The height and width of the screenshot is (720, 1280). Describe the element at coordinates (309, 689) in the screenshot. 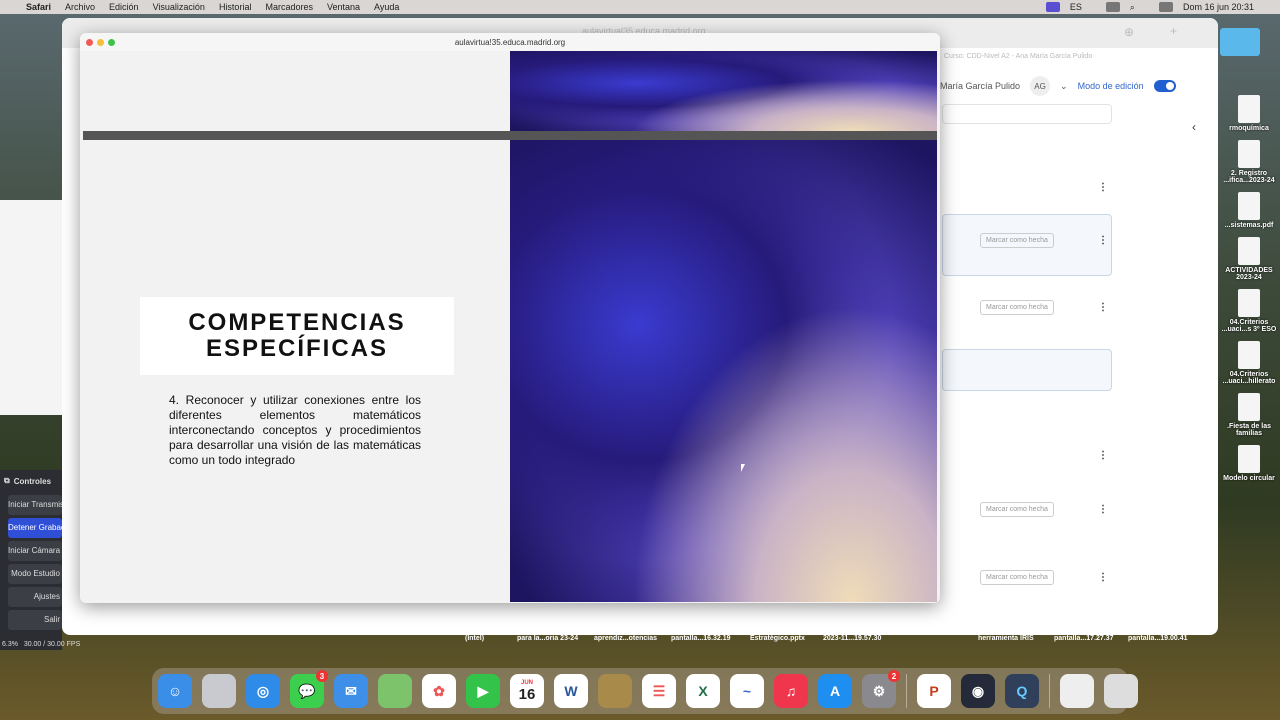

I see `messages-icon: 💬 3` at that location.